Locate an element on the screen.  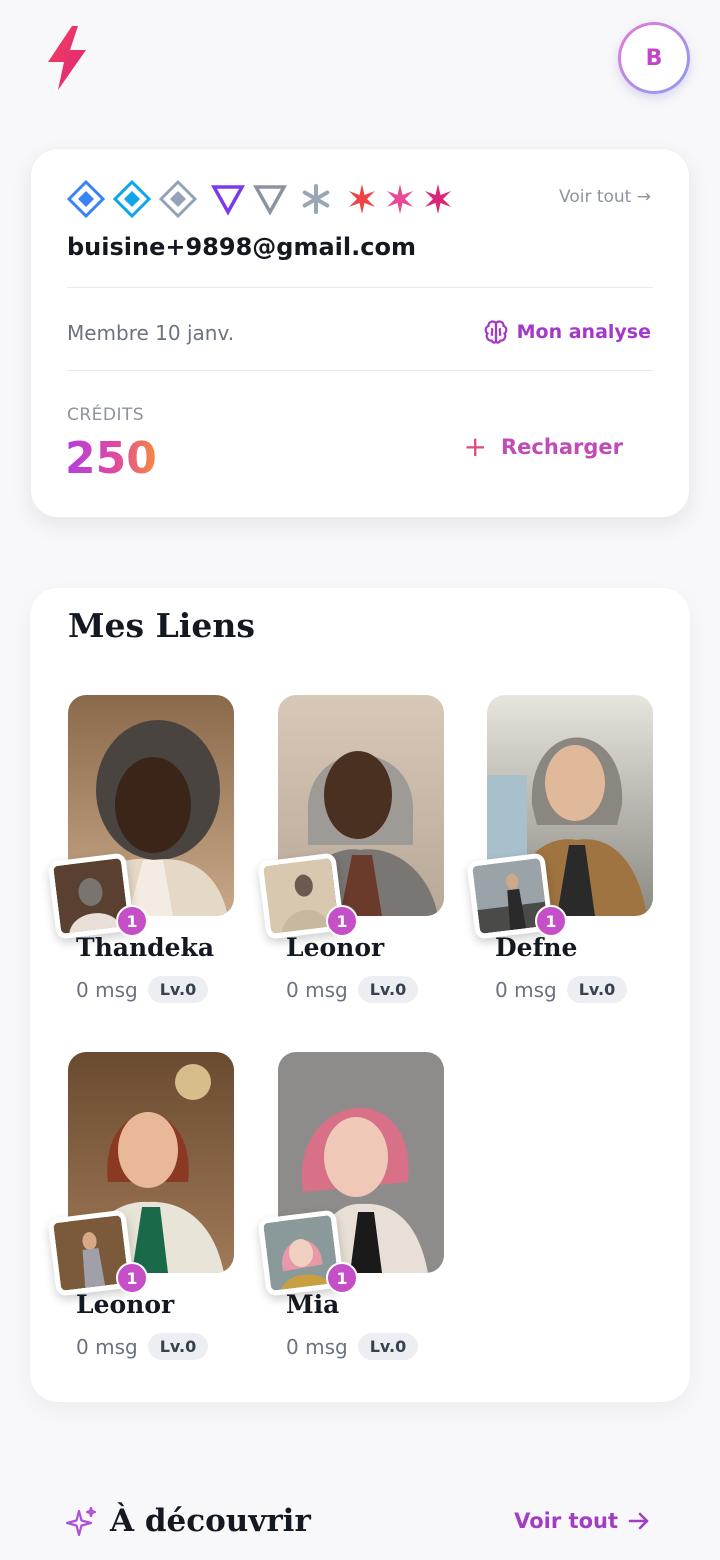
decouvrir-section-header: À découvrir Voir tout is located at coordinates (360, 1525).